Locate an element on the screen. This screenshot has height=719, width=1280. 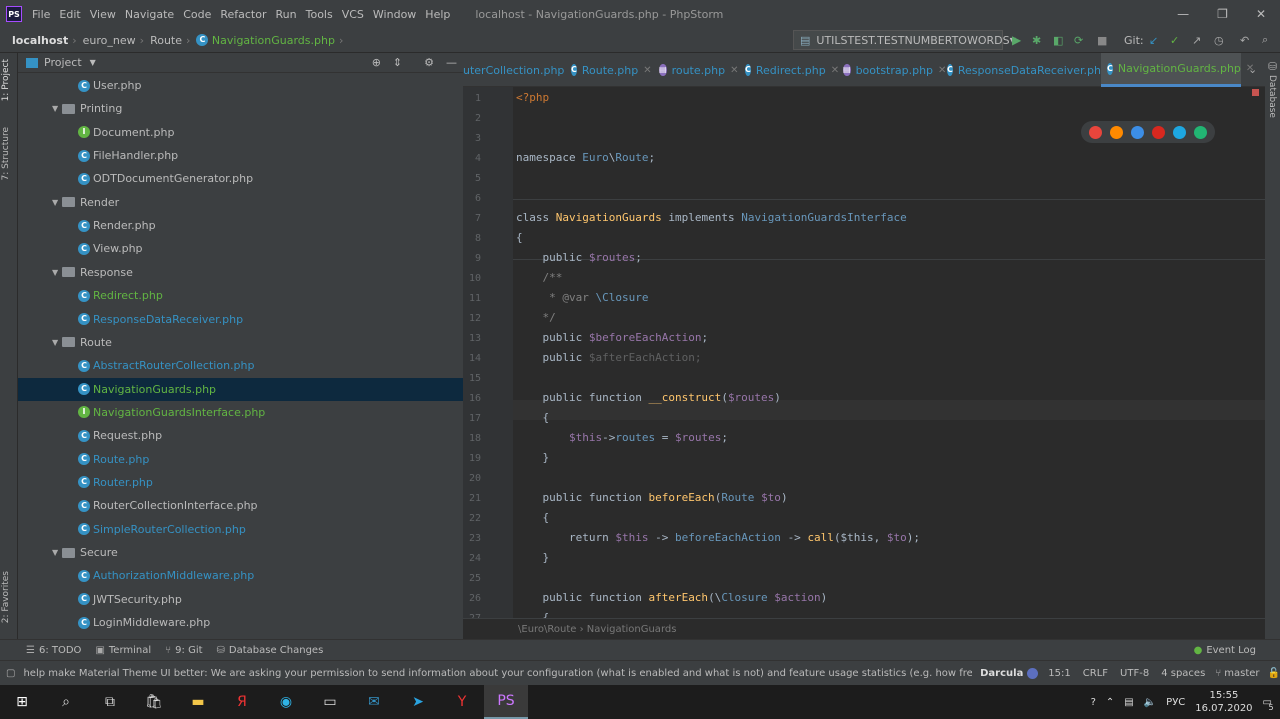
menu-tools: Tools is located at coordinates (319, 14).